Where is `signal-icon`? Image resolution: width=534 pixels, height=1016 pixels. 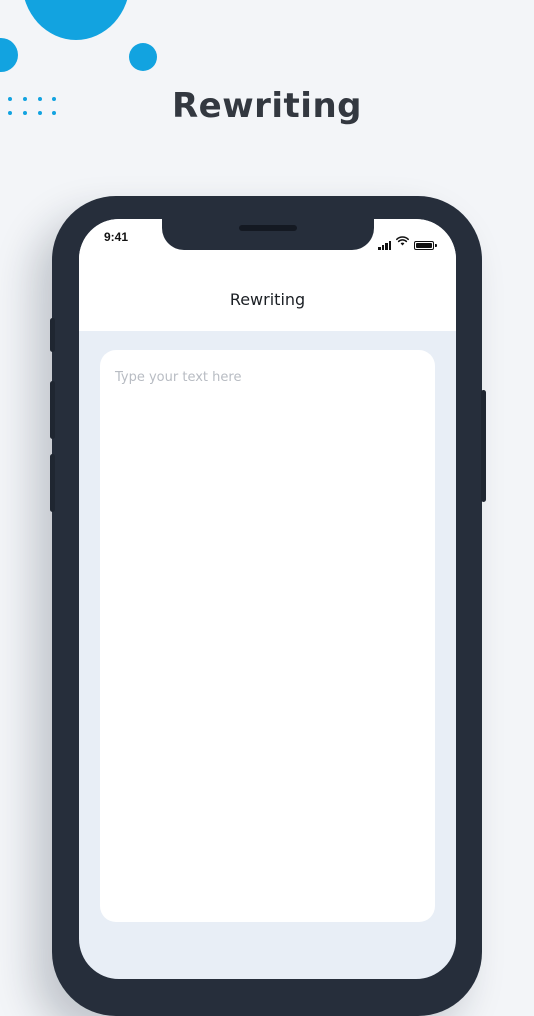 signal-icon is located at coordinates (384, 245).